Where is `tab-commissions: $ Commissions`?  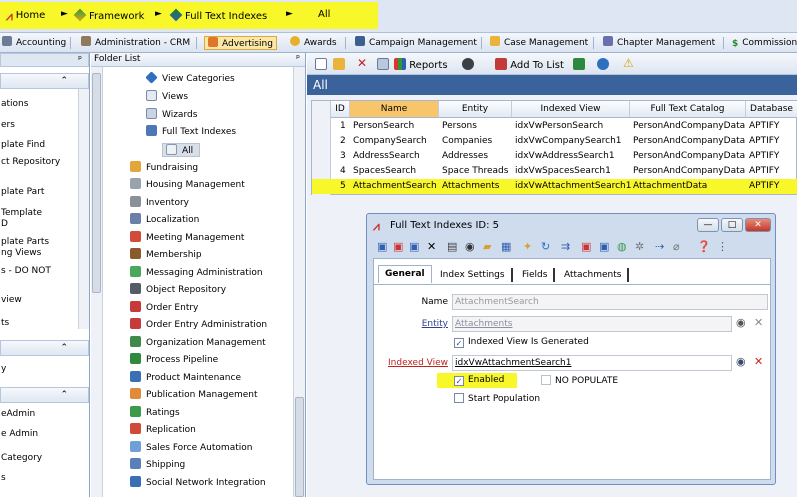
tab-commissions: $ Commissions is located at coordinates (764, 43).